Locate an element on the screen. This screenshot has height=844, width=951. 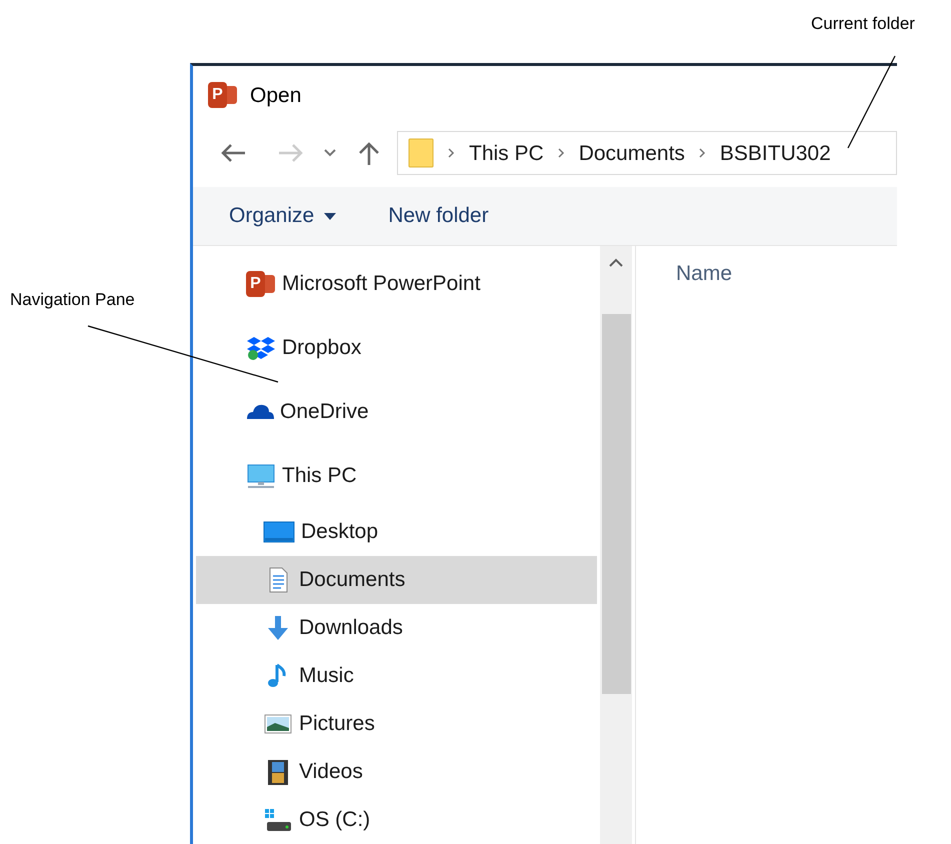
scrollbar-thumb is located at coordinates (616, 504).